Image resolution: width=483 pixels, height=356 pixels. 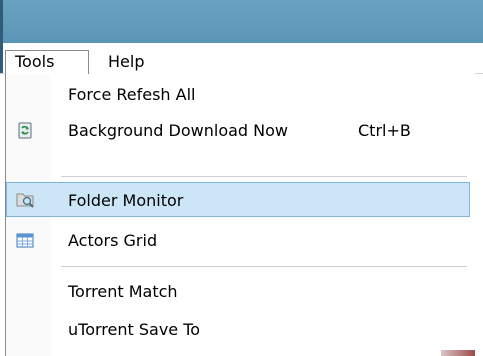 What do you see at coordinates (131, 62) in the screenshot?
I see `menu-help: Help` at bounding box center [131, 62].